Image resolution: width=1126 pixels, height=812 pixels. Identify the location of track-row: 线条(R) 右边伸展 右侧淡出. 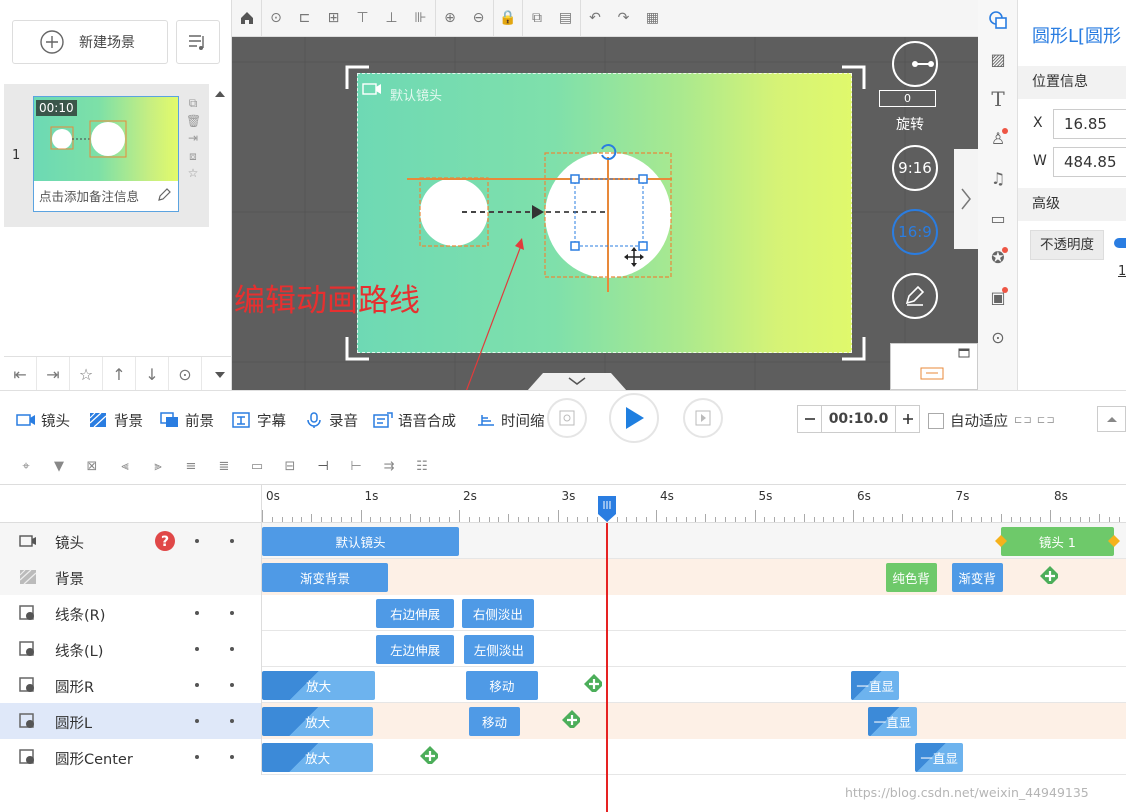
(563, 613).